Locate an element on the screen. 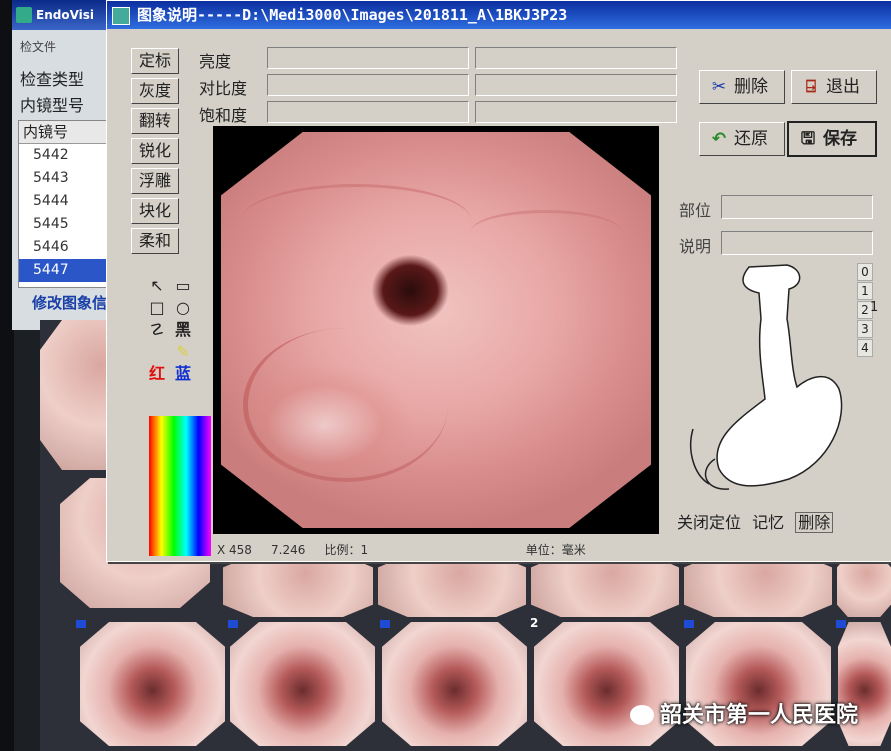  unit-readout: 单位：毫米 is located at coordinates (555, 550).